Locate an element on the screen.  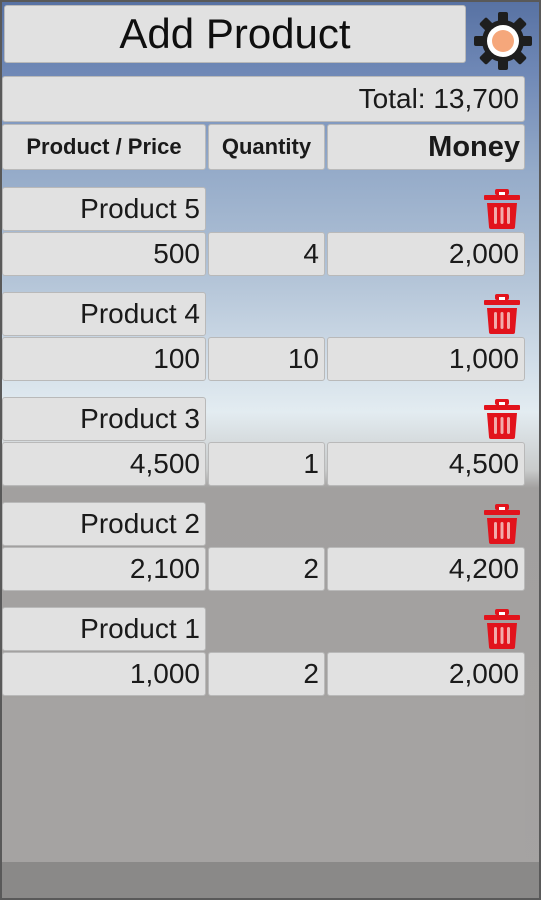
gear-icon is located at coordinates (503, 41).